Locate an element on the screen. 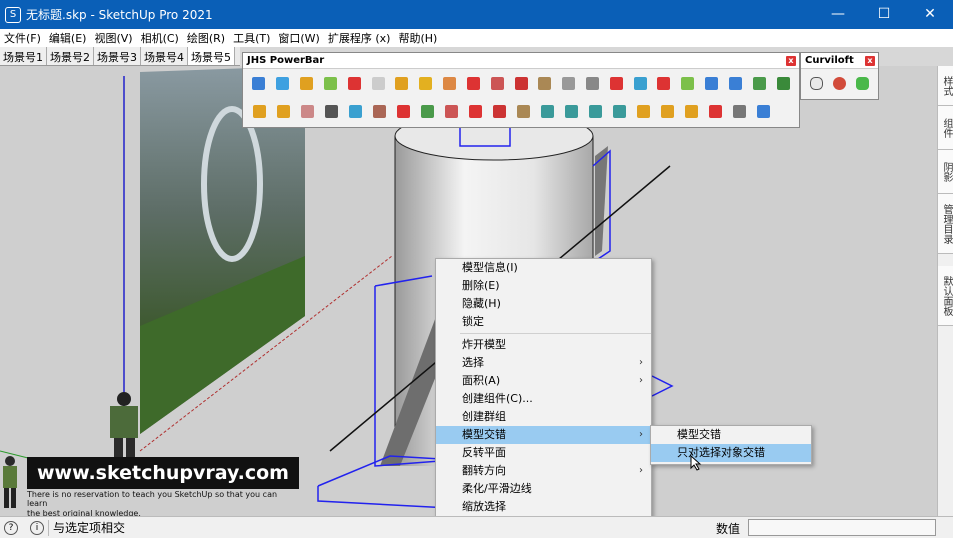 The image size is (953, 538). powerbar-row2-tool-5-icon is located at coordinates (355, 111).